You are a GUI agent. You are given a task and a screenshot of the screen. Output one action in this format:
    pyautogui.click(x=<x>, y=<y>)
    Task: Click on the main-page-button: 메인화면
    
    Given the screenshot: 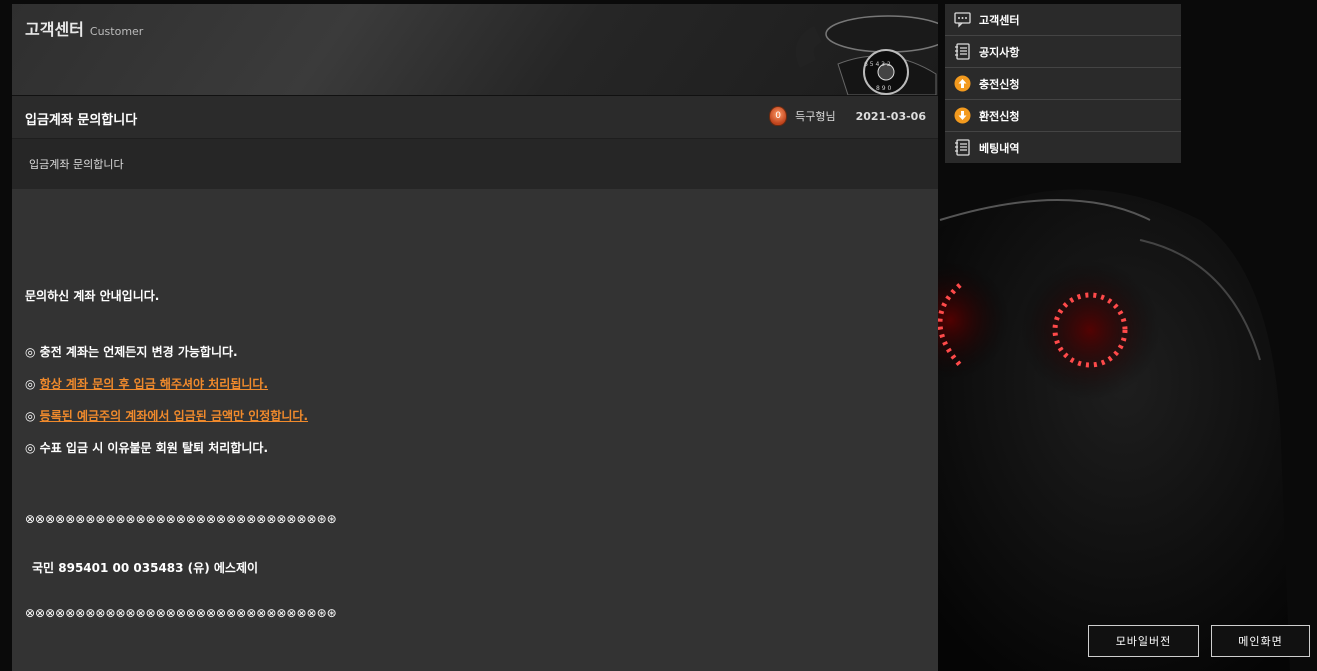 What is the action you would take?
    pyautogui.click(x=1260, y=641)
    